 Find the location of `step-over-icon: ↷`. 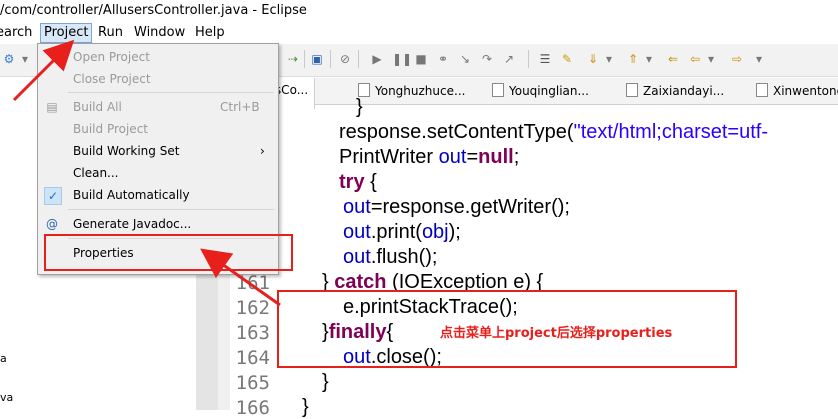

step-over-icon: ↷ is located at coordinates (487, 59).